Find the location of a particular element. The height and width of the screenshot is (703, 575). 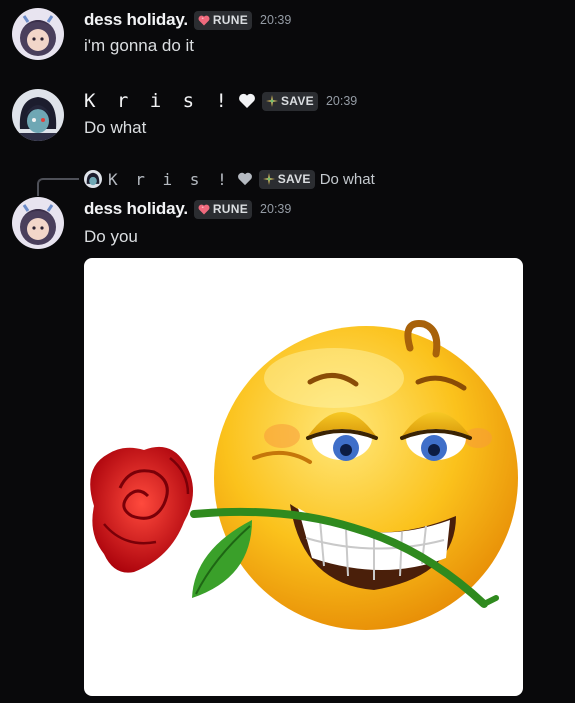

reply-username: K r i s ! is located at coordinates (169, 179).